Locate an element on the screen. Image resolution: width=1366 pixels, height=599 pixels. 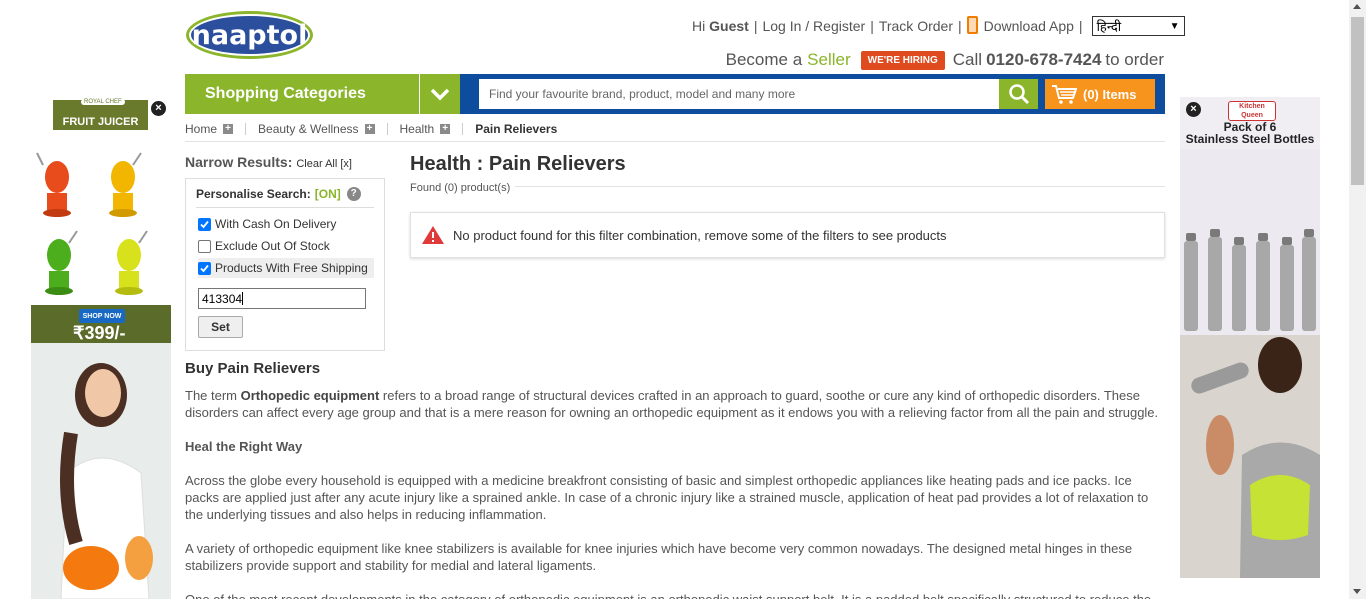
hiring-badge: WE'RE HIRING is located at coordinates (902, 60).